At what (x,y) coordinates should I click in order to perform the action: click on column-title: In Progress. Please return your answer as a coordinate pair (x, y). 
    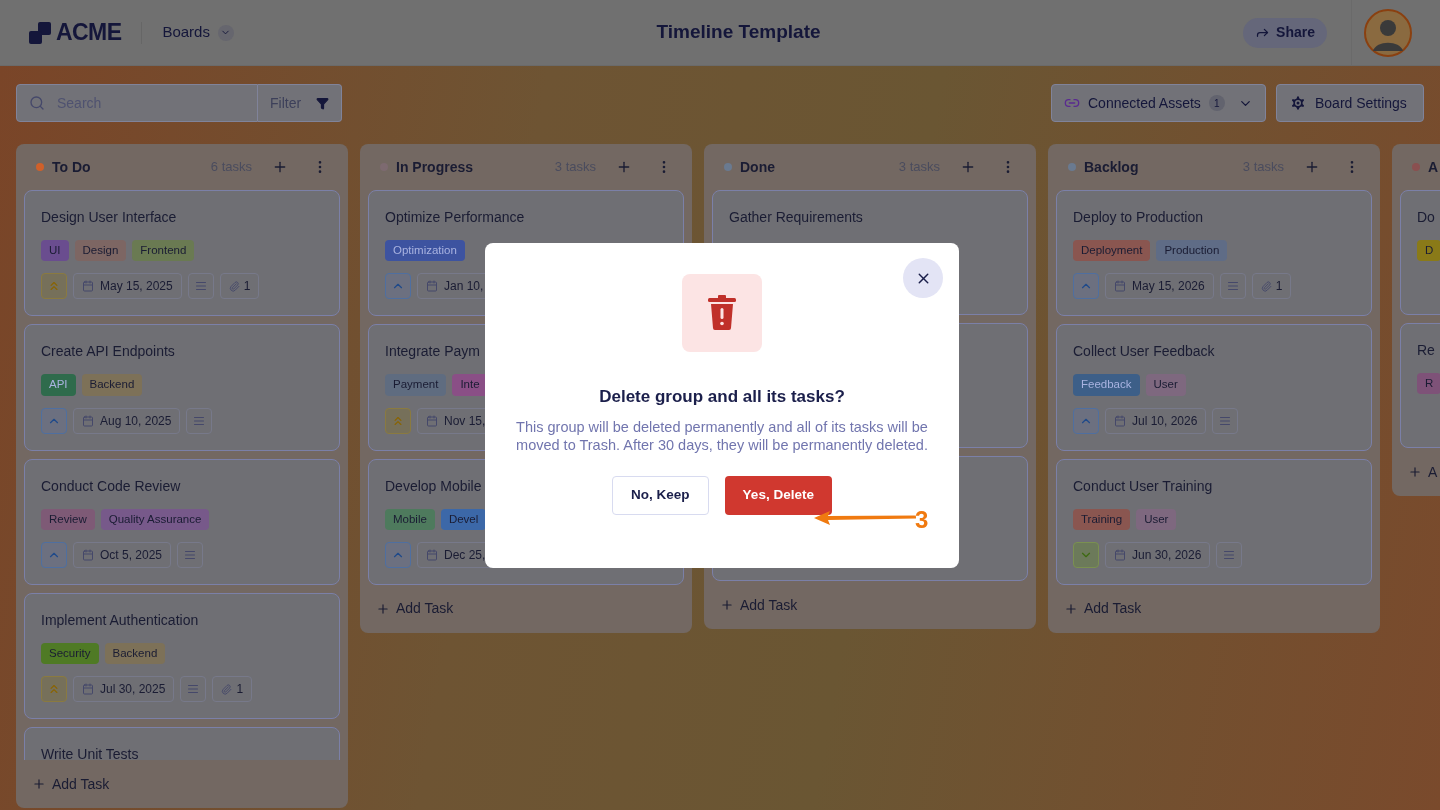
    Looking at the image, I should click on (435, 167).